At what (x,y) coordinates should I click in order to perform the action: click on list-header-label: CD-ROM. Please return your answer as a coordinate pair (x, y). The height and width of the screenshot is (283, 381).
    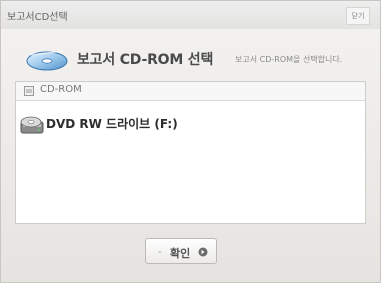
    Looking at the image, I should click on (61, 89).